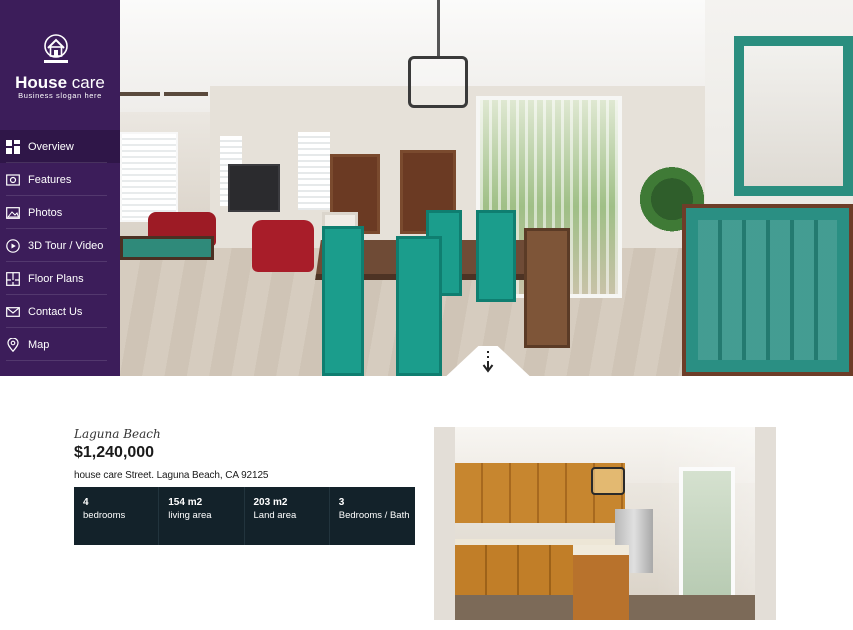 The height and width of the screenshot is (630, 853). Describe the element at coordinates (117, 434) in the screenshot. I see `listing-location: Laguna Beach` at that location.